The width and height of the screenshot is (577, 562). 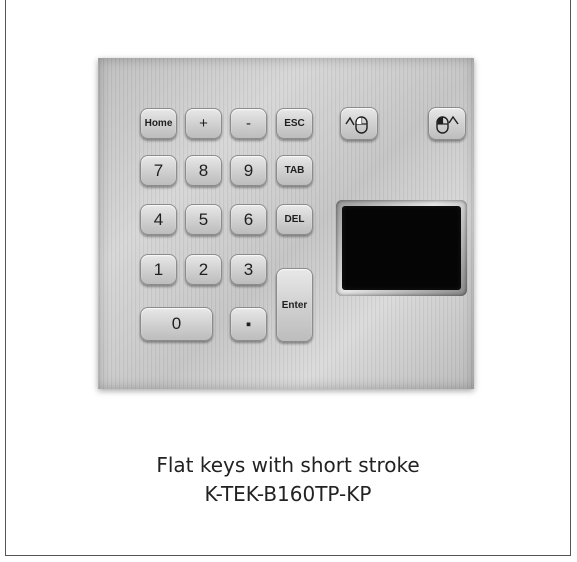 I want to click on touchpad-surface, so click(x=401, y=248).